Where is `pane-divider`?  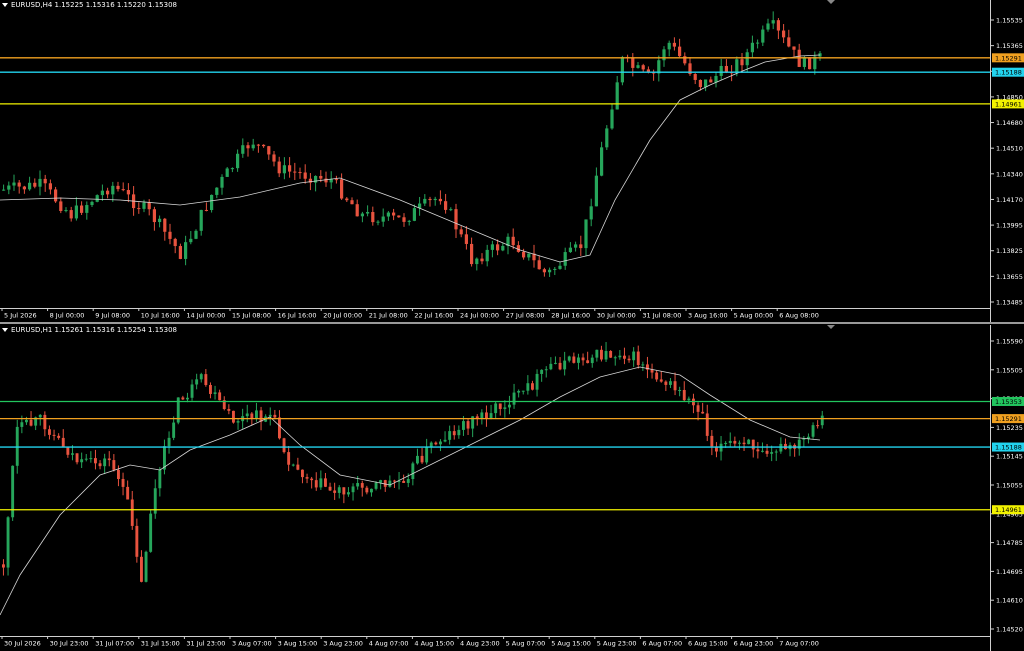 pane-divider is located at coordinates (512, 323).